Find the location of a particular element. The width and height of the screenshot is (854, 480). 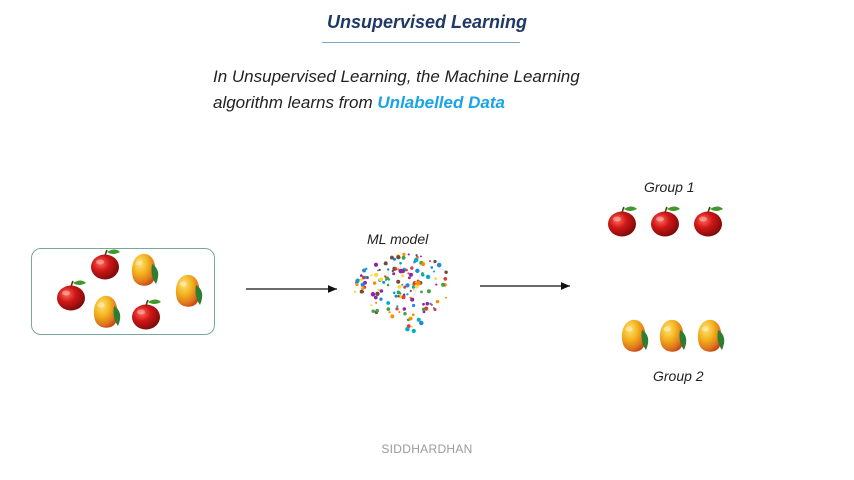

subtitle-line2-prefix: algorithm learns from is located at coordinates (293, 102).